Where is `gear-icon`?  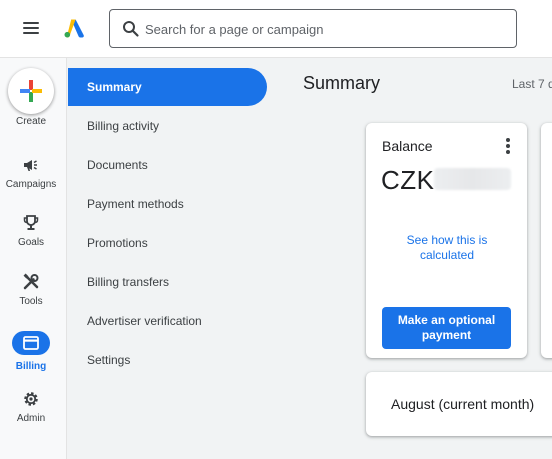 gear-icon is located at coordinates (31, 399).